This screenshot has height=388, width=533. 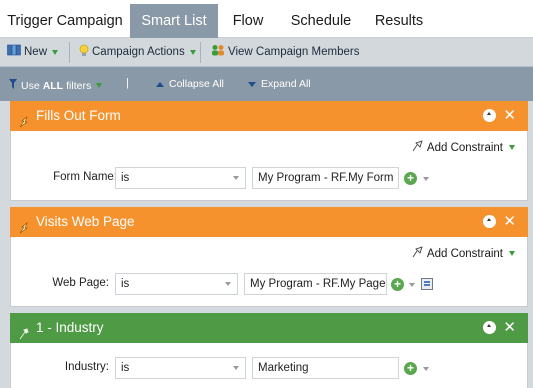 I want to click on expand-icon, so click(x=252, y=84).